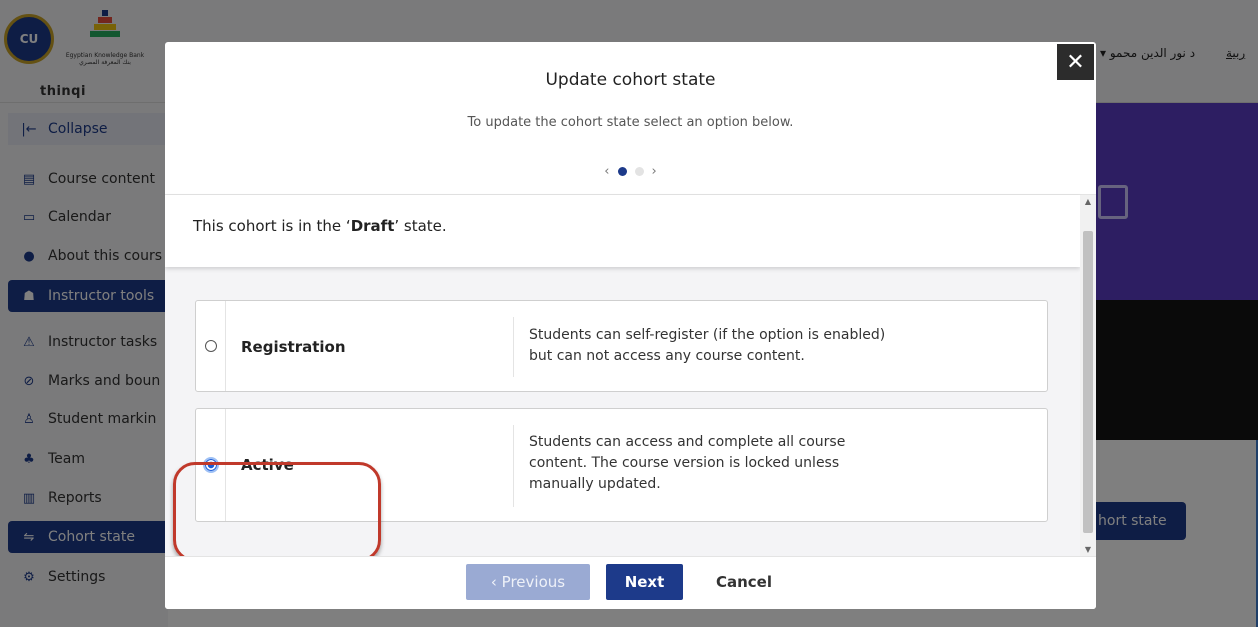  Describe the element at coordinates (654, 171) in the screenshot. I see `pager-next-icon: ›` at that location.